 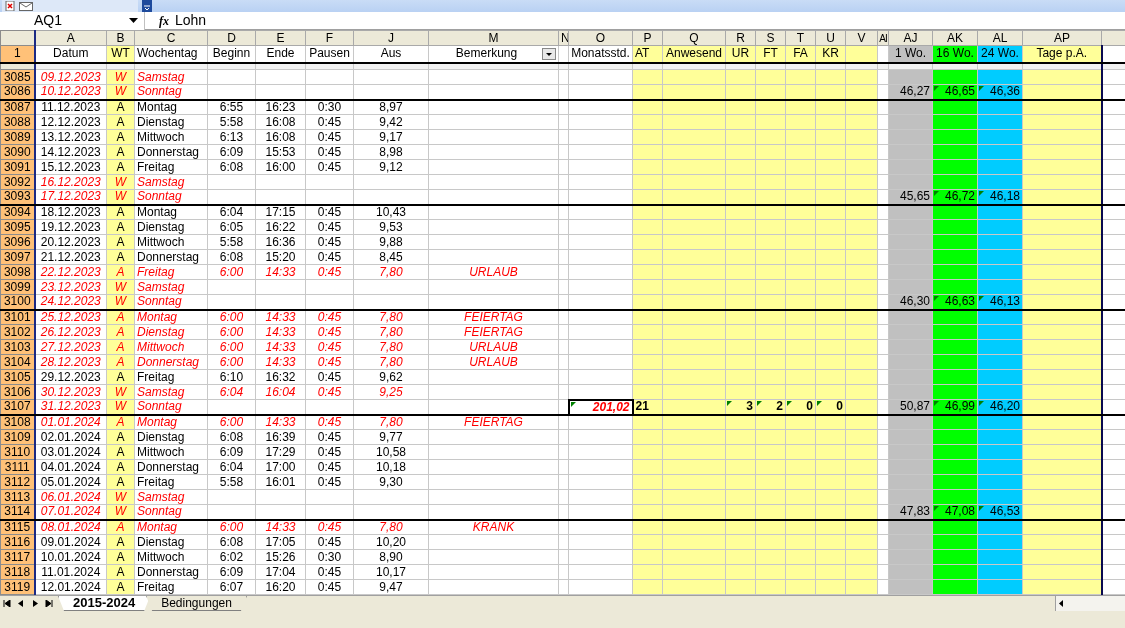 What do you see at coordinates (70, 422) in the screenshot?
I see `table-cell: 01.01.2024` at bounding box center [70, 422].